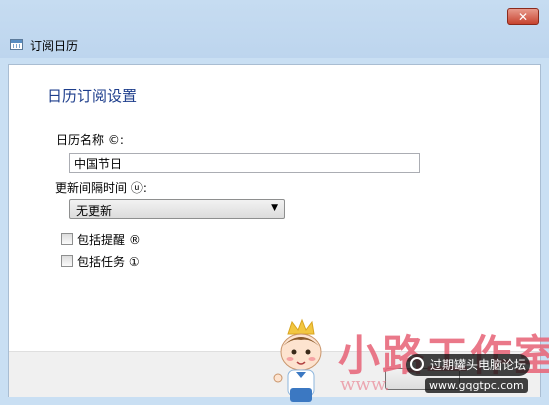 This screenshot has width=549, height=405. Describe the element at coordinates (478, 365) in the screenshot. I see `forum-badge-text: 过期罐头电脑论坛` at that location.